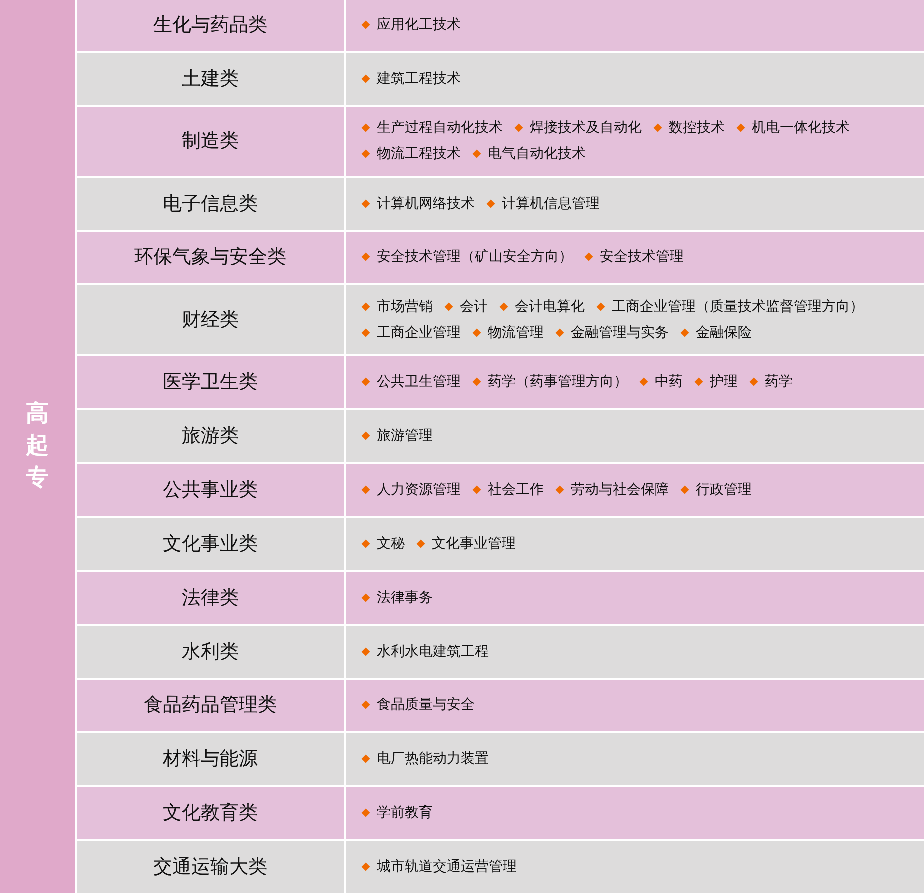 This screenshot has width=924, height=894. Describe the element at coordinates (210, 867) in the screenshot. I see `category-cell: 交通运输大类` at that location.